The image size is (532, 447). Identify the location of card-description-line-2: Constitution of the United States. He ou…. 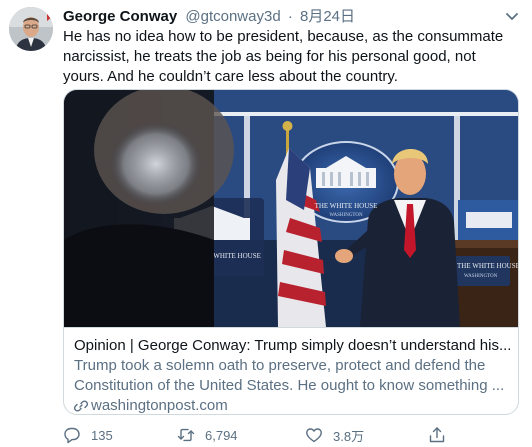
(289, 385).